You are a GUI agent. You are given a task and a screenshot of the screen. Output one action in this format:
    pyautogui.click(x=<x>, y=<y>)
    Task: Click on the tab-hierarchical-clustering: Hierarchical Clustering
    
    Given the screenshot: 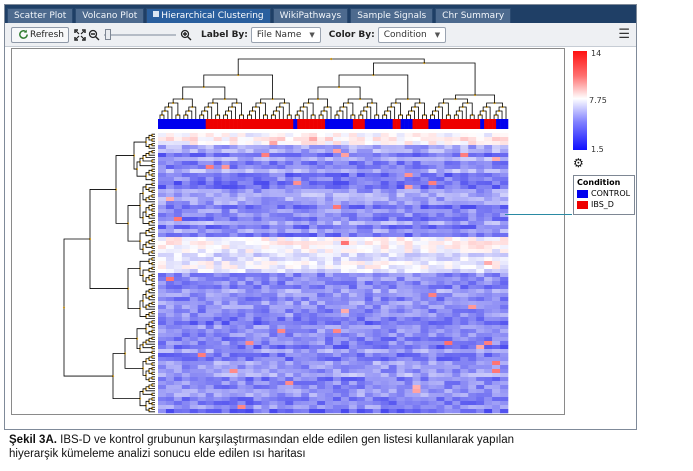 What is the action you would take?
    pyautogui.click(x=208, y=15)
    